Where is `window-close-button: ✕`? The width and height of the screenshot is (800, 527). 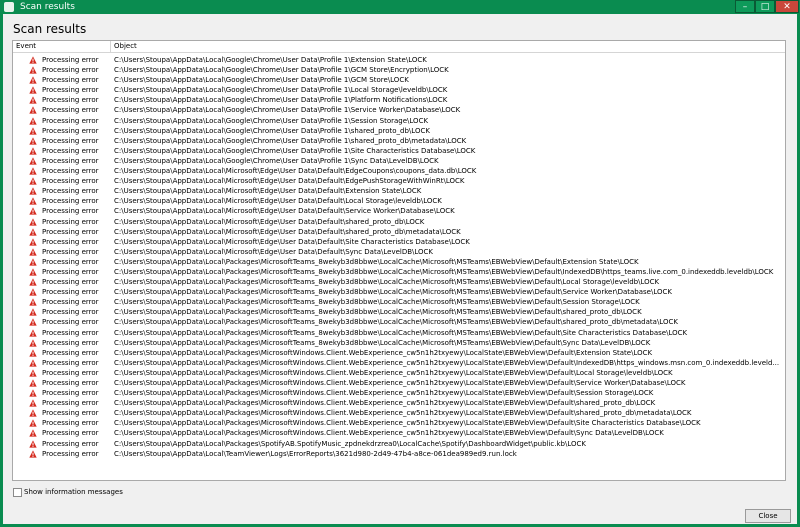 window-close-button: ✕ is located at coordinates (787, 6).